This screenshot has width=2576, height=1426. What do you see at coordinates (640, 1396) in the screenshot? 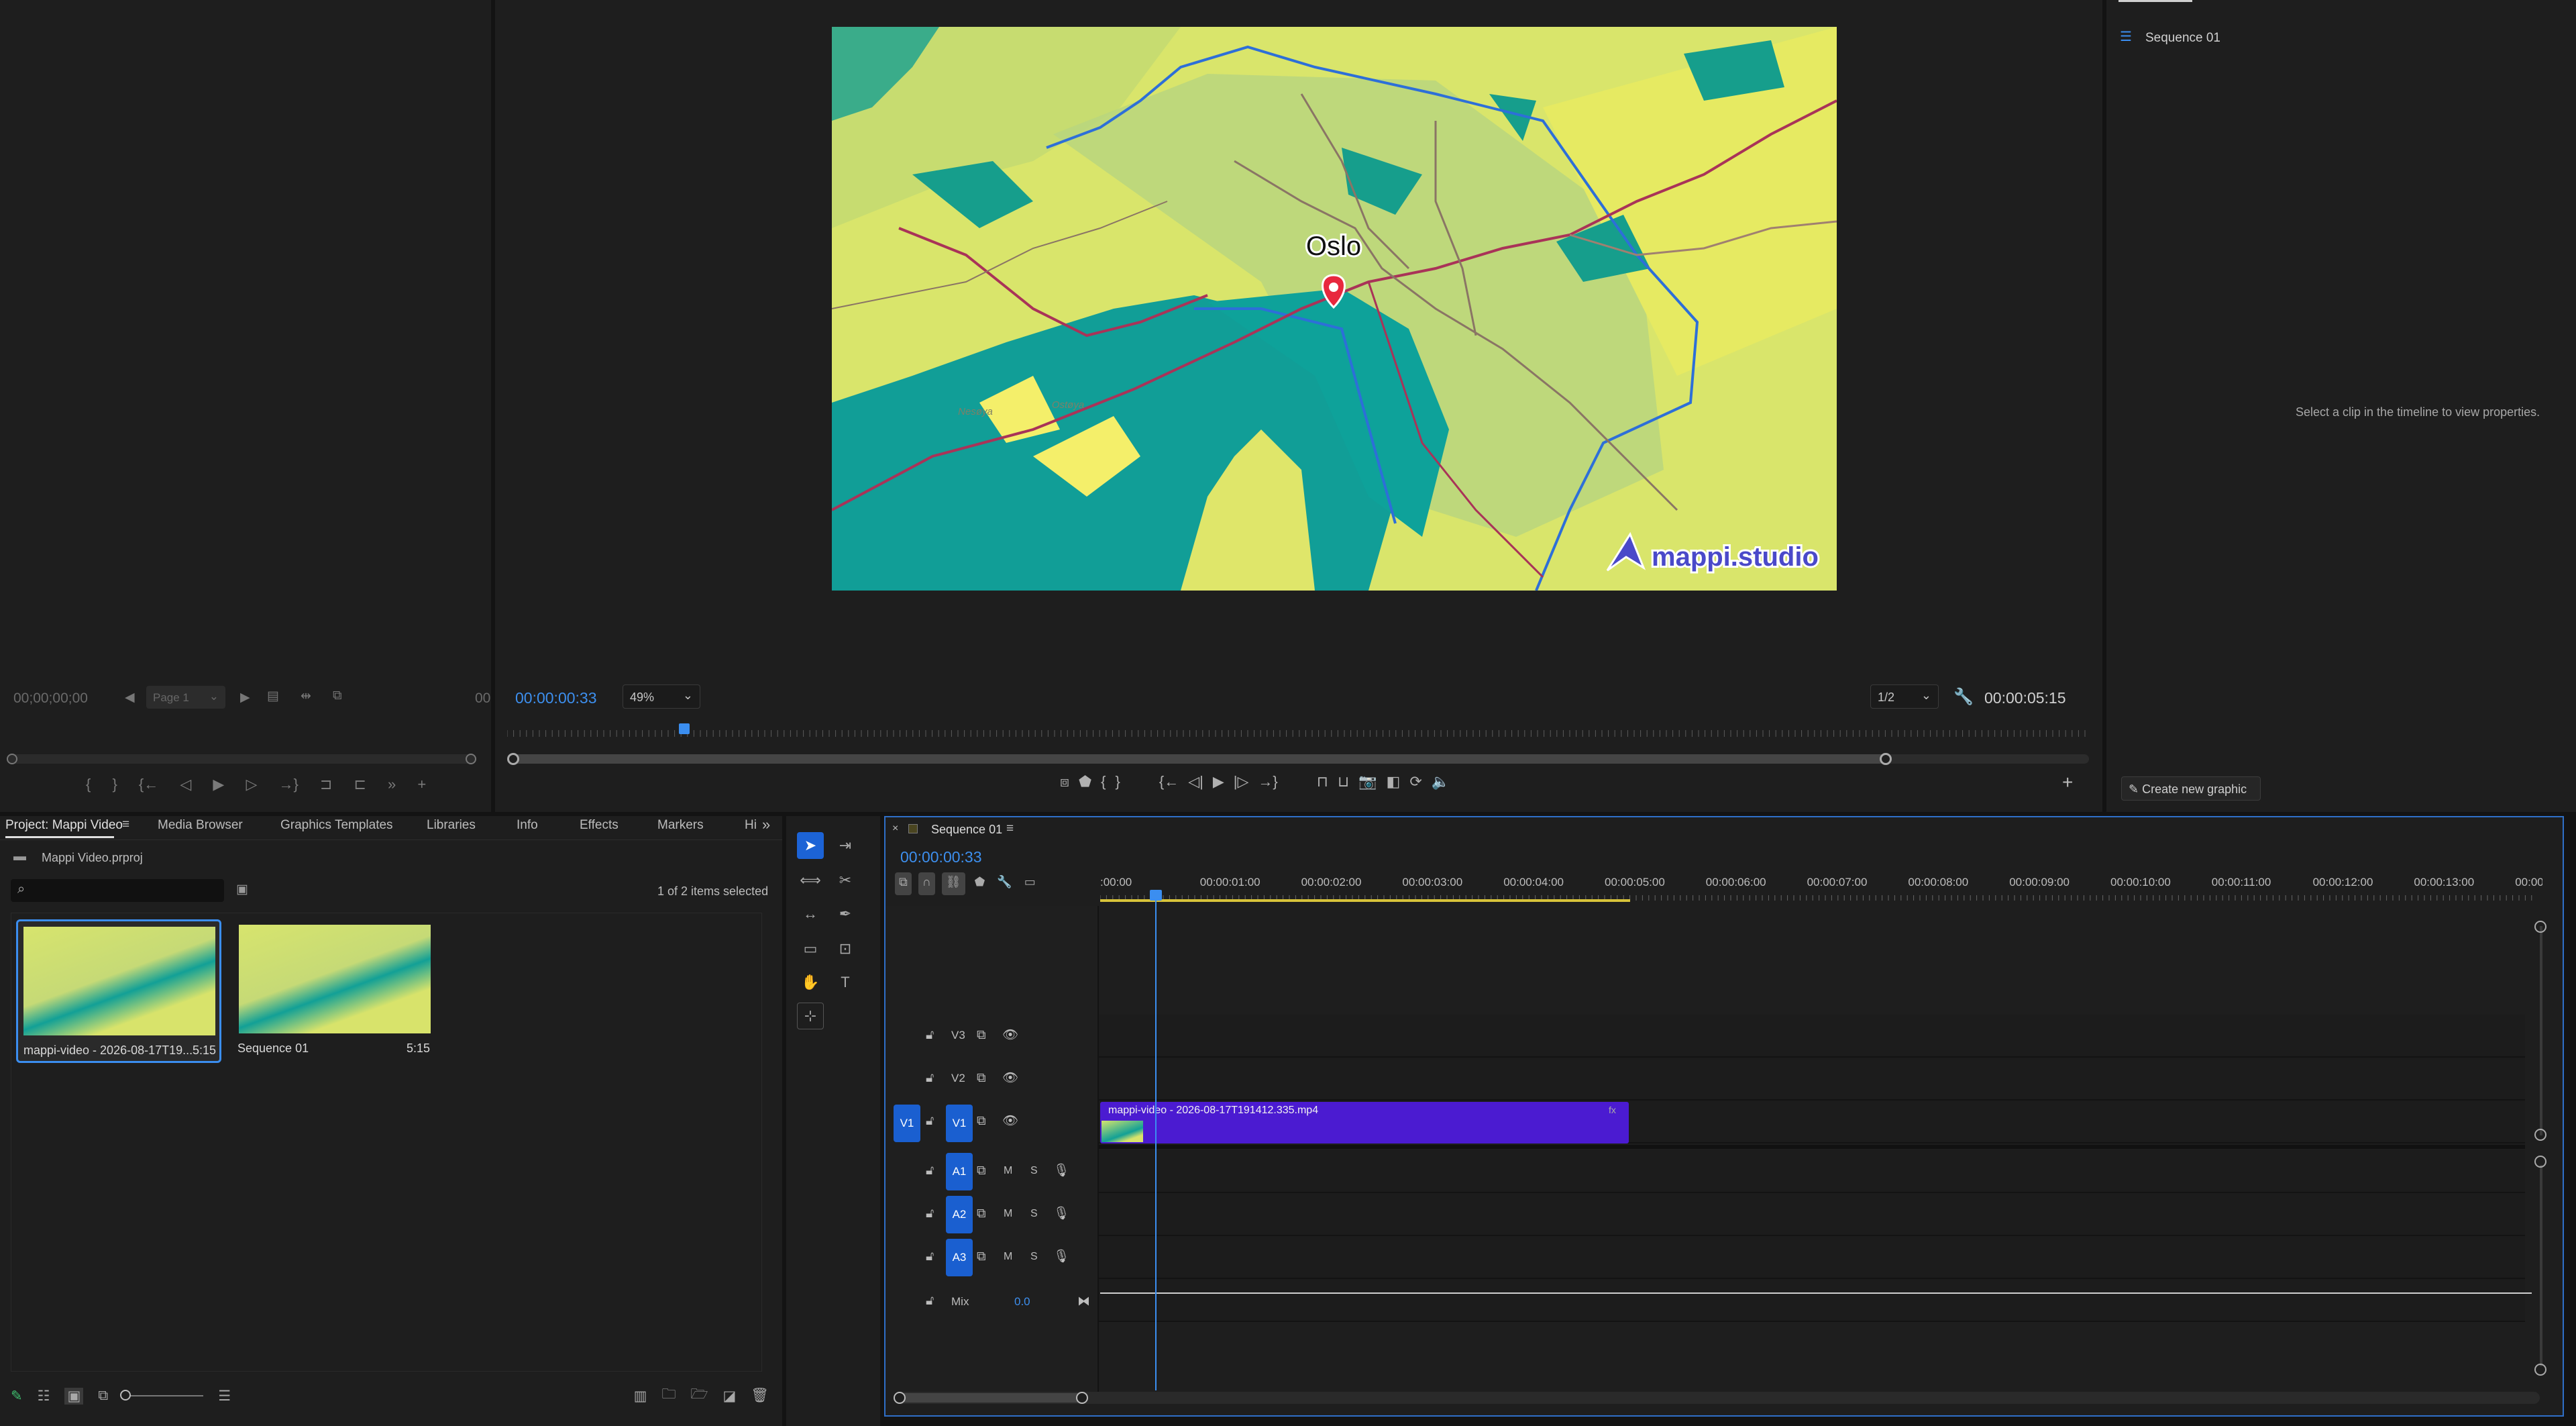
I see `automate-sequence-icon: ▥` at bounding box center [640, 1396].